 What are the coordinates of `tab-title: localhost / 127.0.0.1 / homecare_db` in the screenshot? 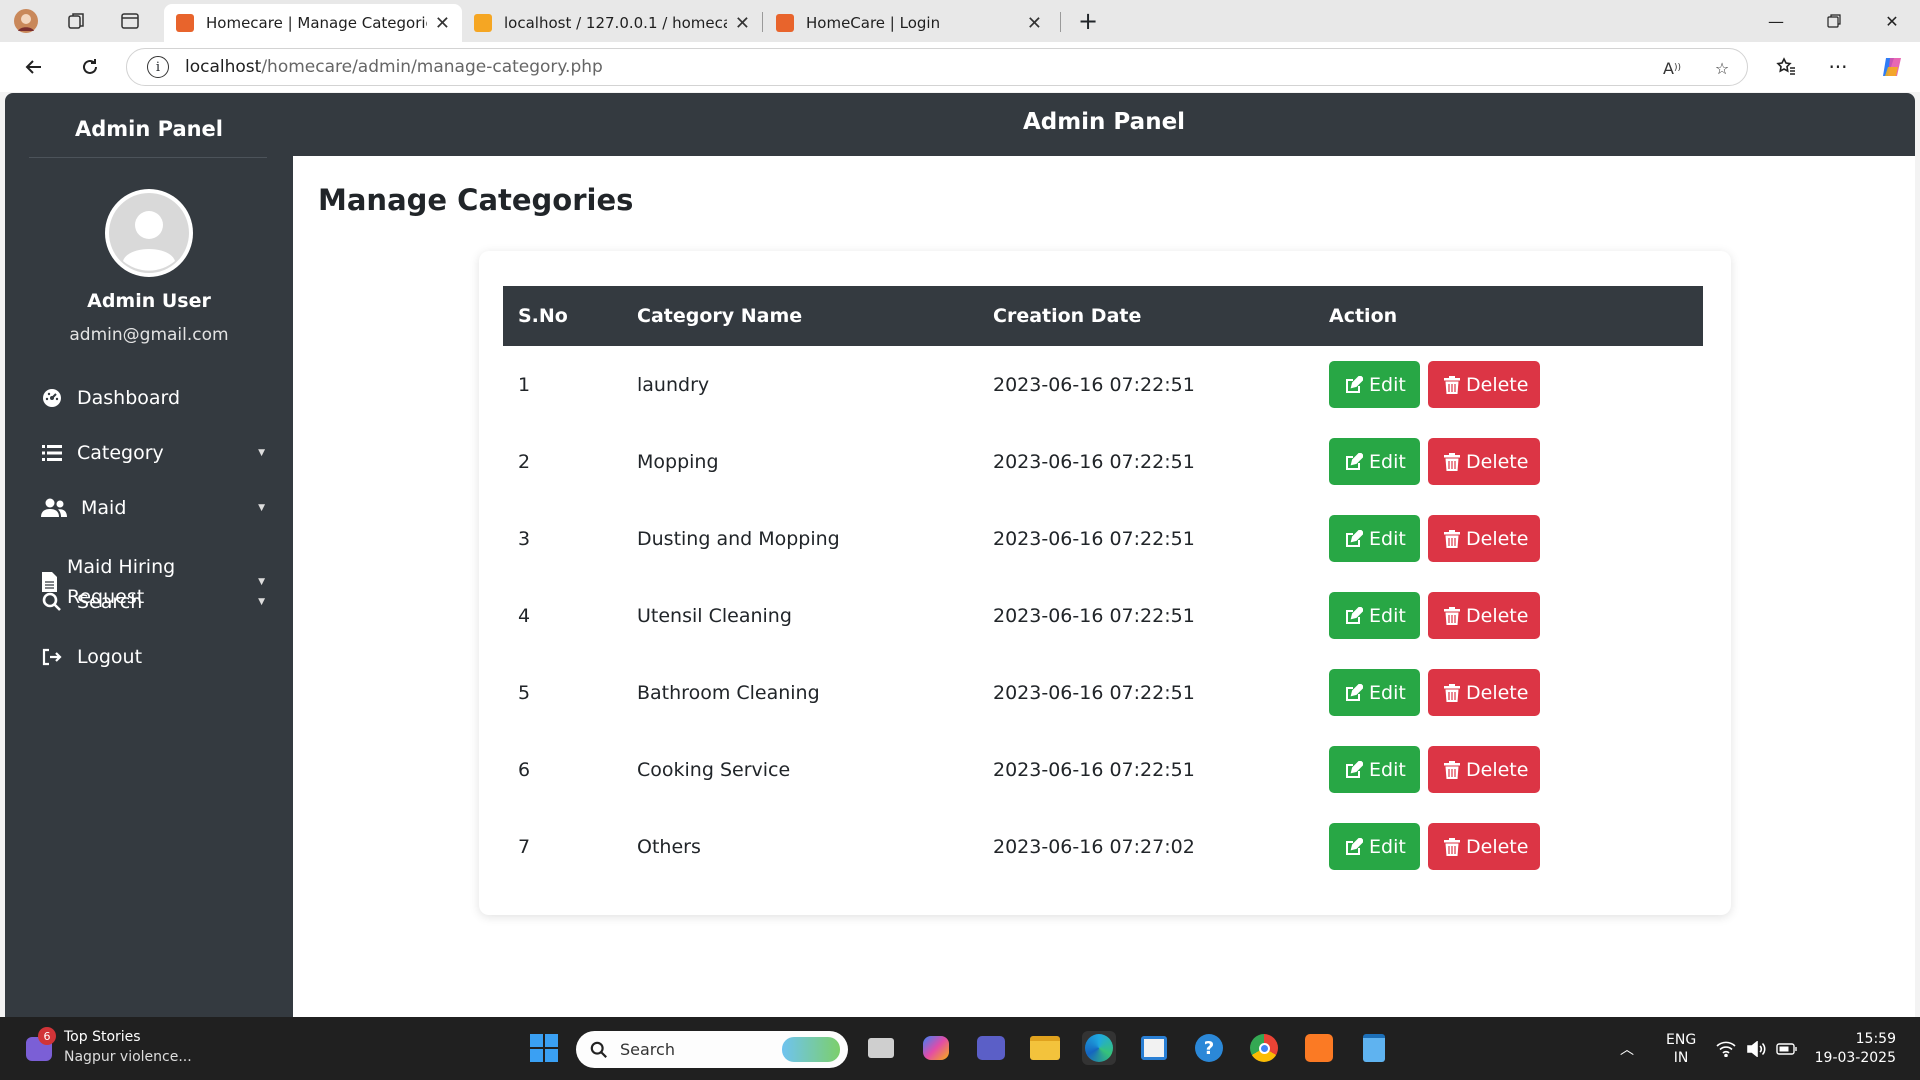 It's located at (615, 23).